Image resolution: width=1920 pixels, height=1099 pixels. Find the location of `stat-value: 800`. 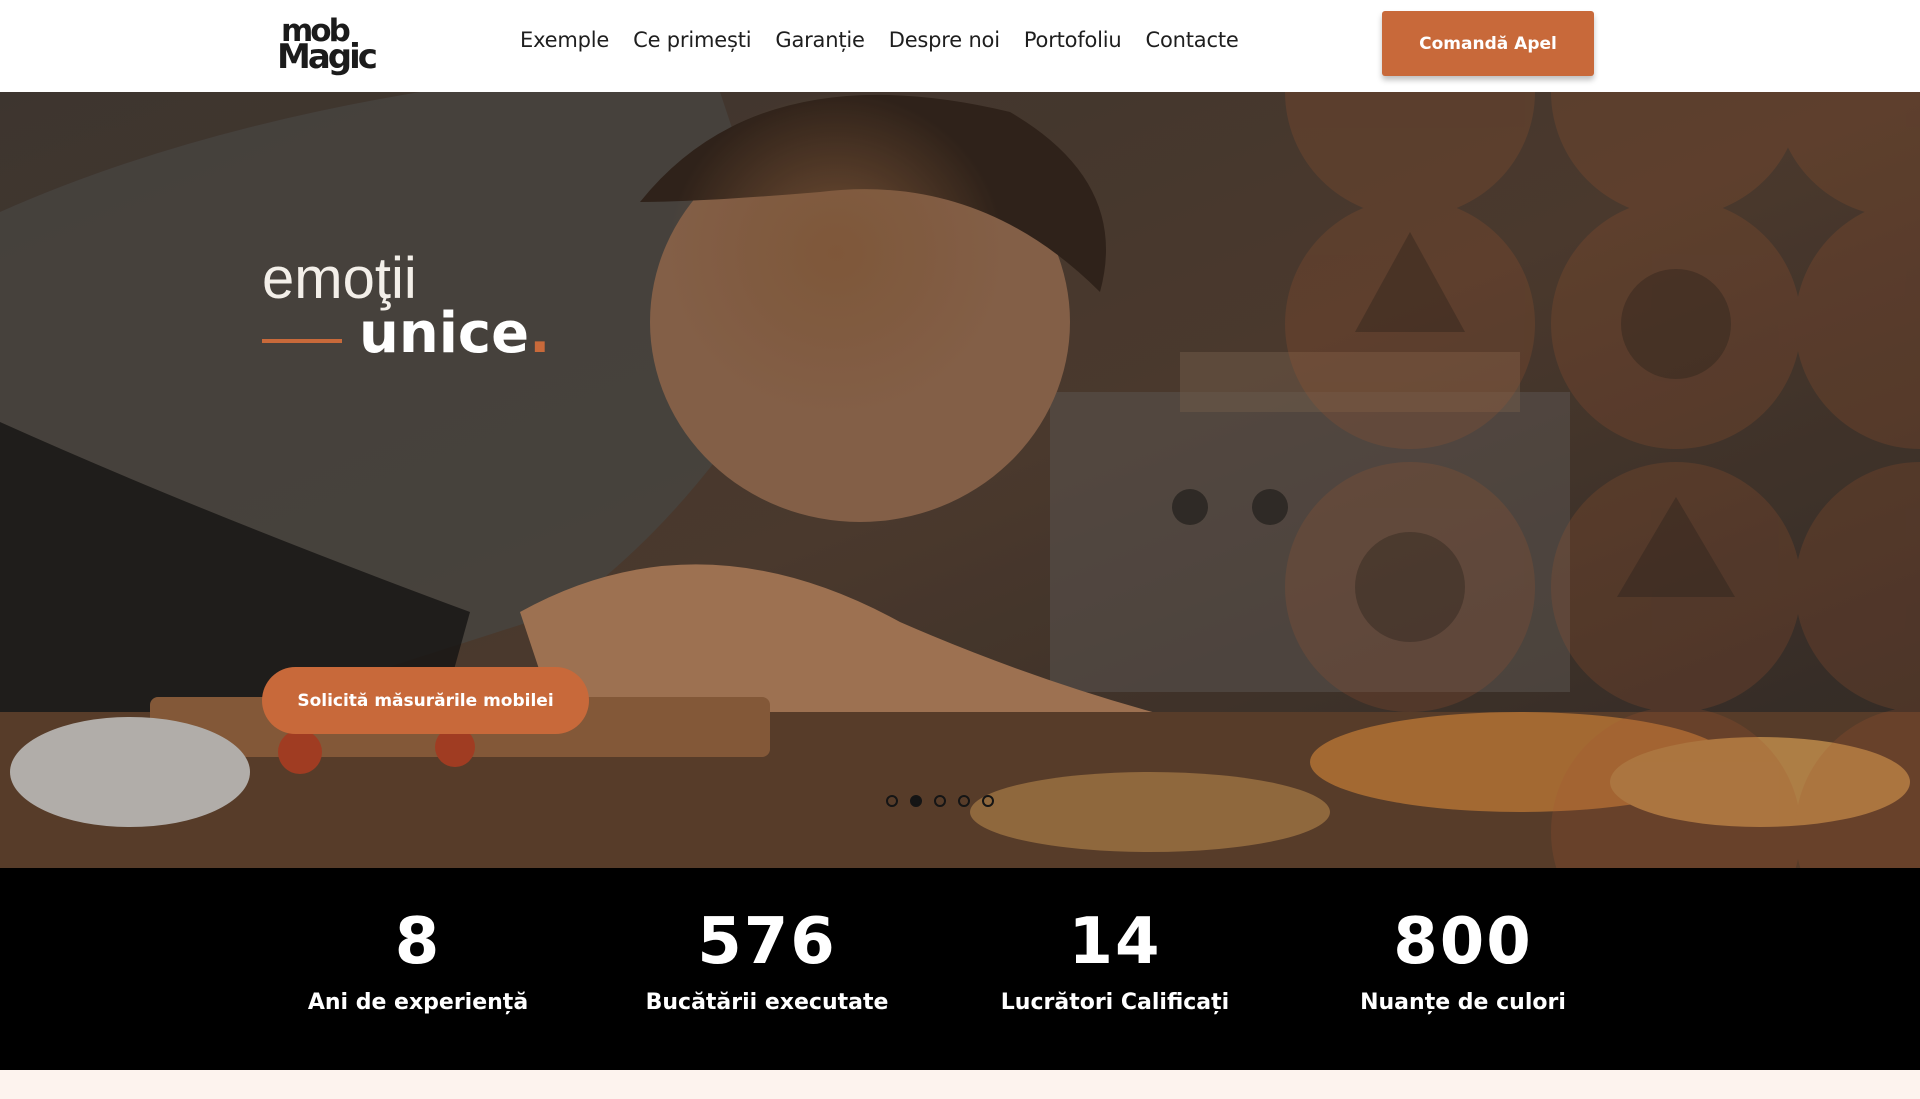

stat-value: 800 is located at coordinates (1463, 942).